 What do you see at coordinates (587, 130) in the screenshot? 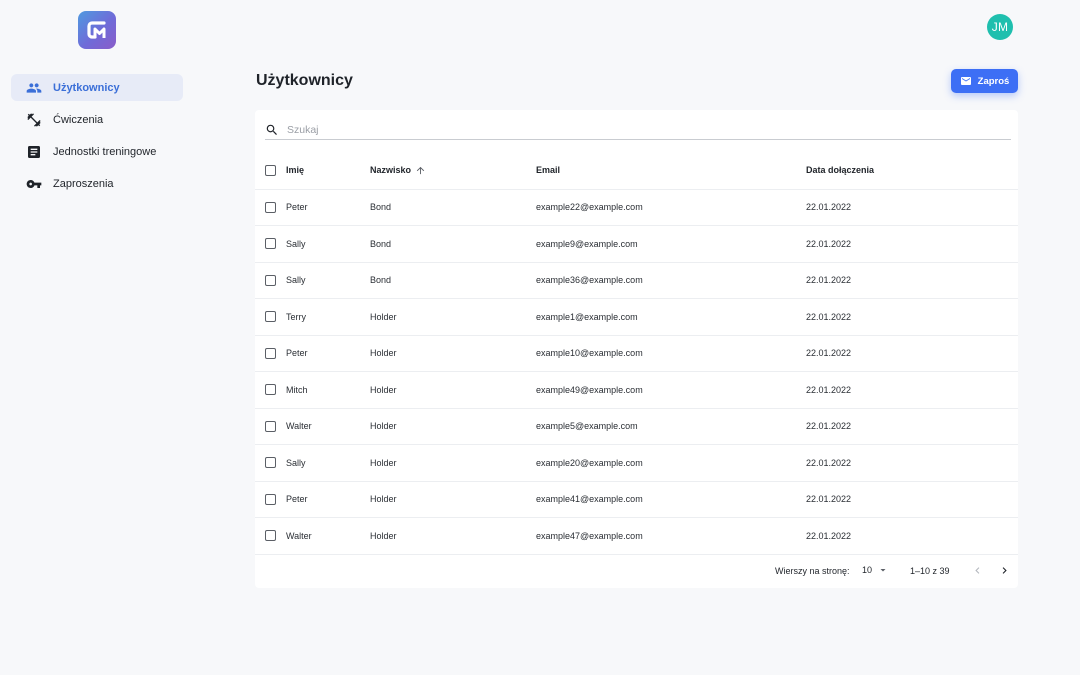
I see `search-input` at bounding box center [587, 130].